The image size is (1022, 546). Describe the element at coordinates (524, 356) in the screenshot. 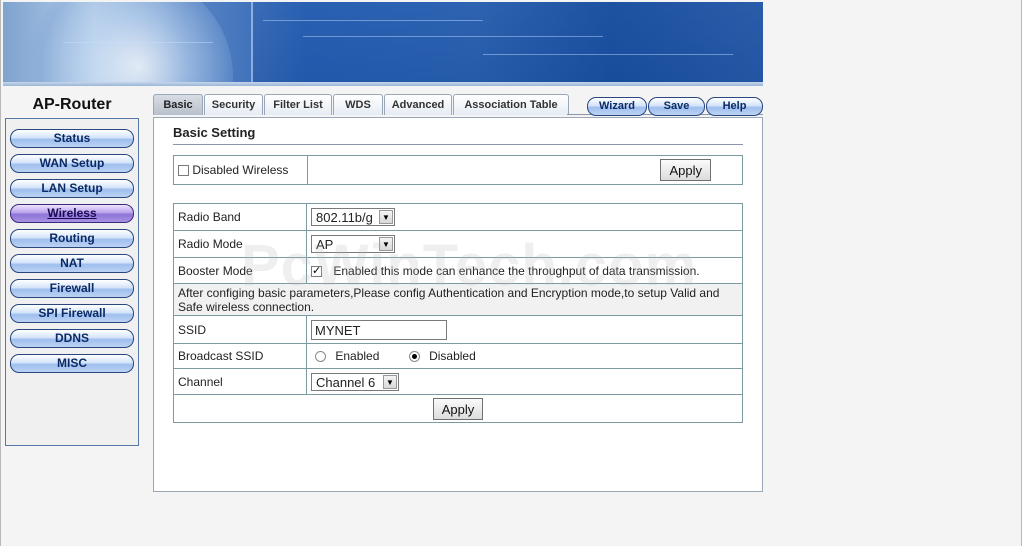

I see `broadcast-ssid-cell: Enabled Disabled` at that location.